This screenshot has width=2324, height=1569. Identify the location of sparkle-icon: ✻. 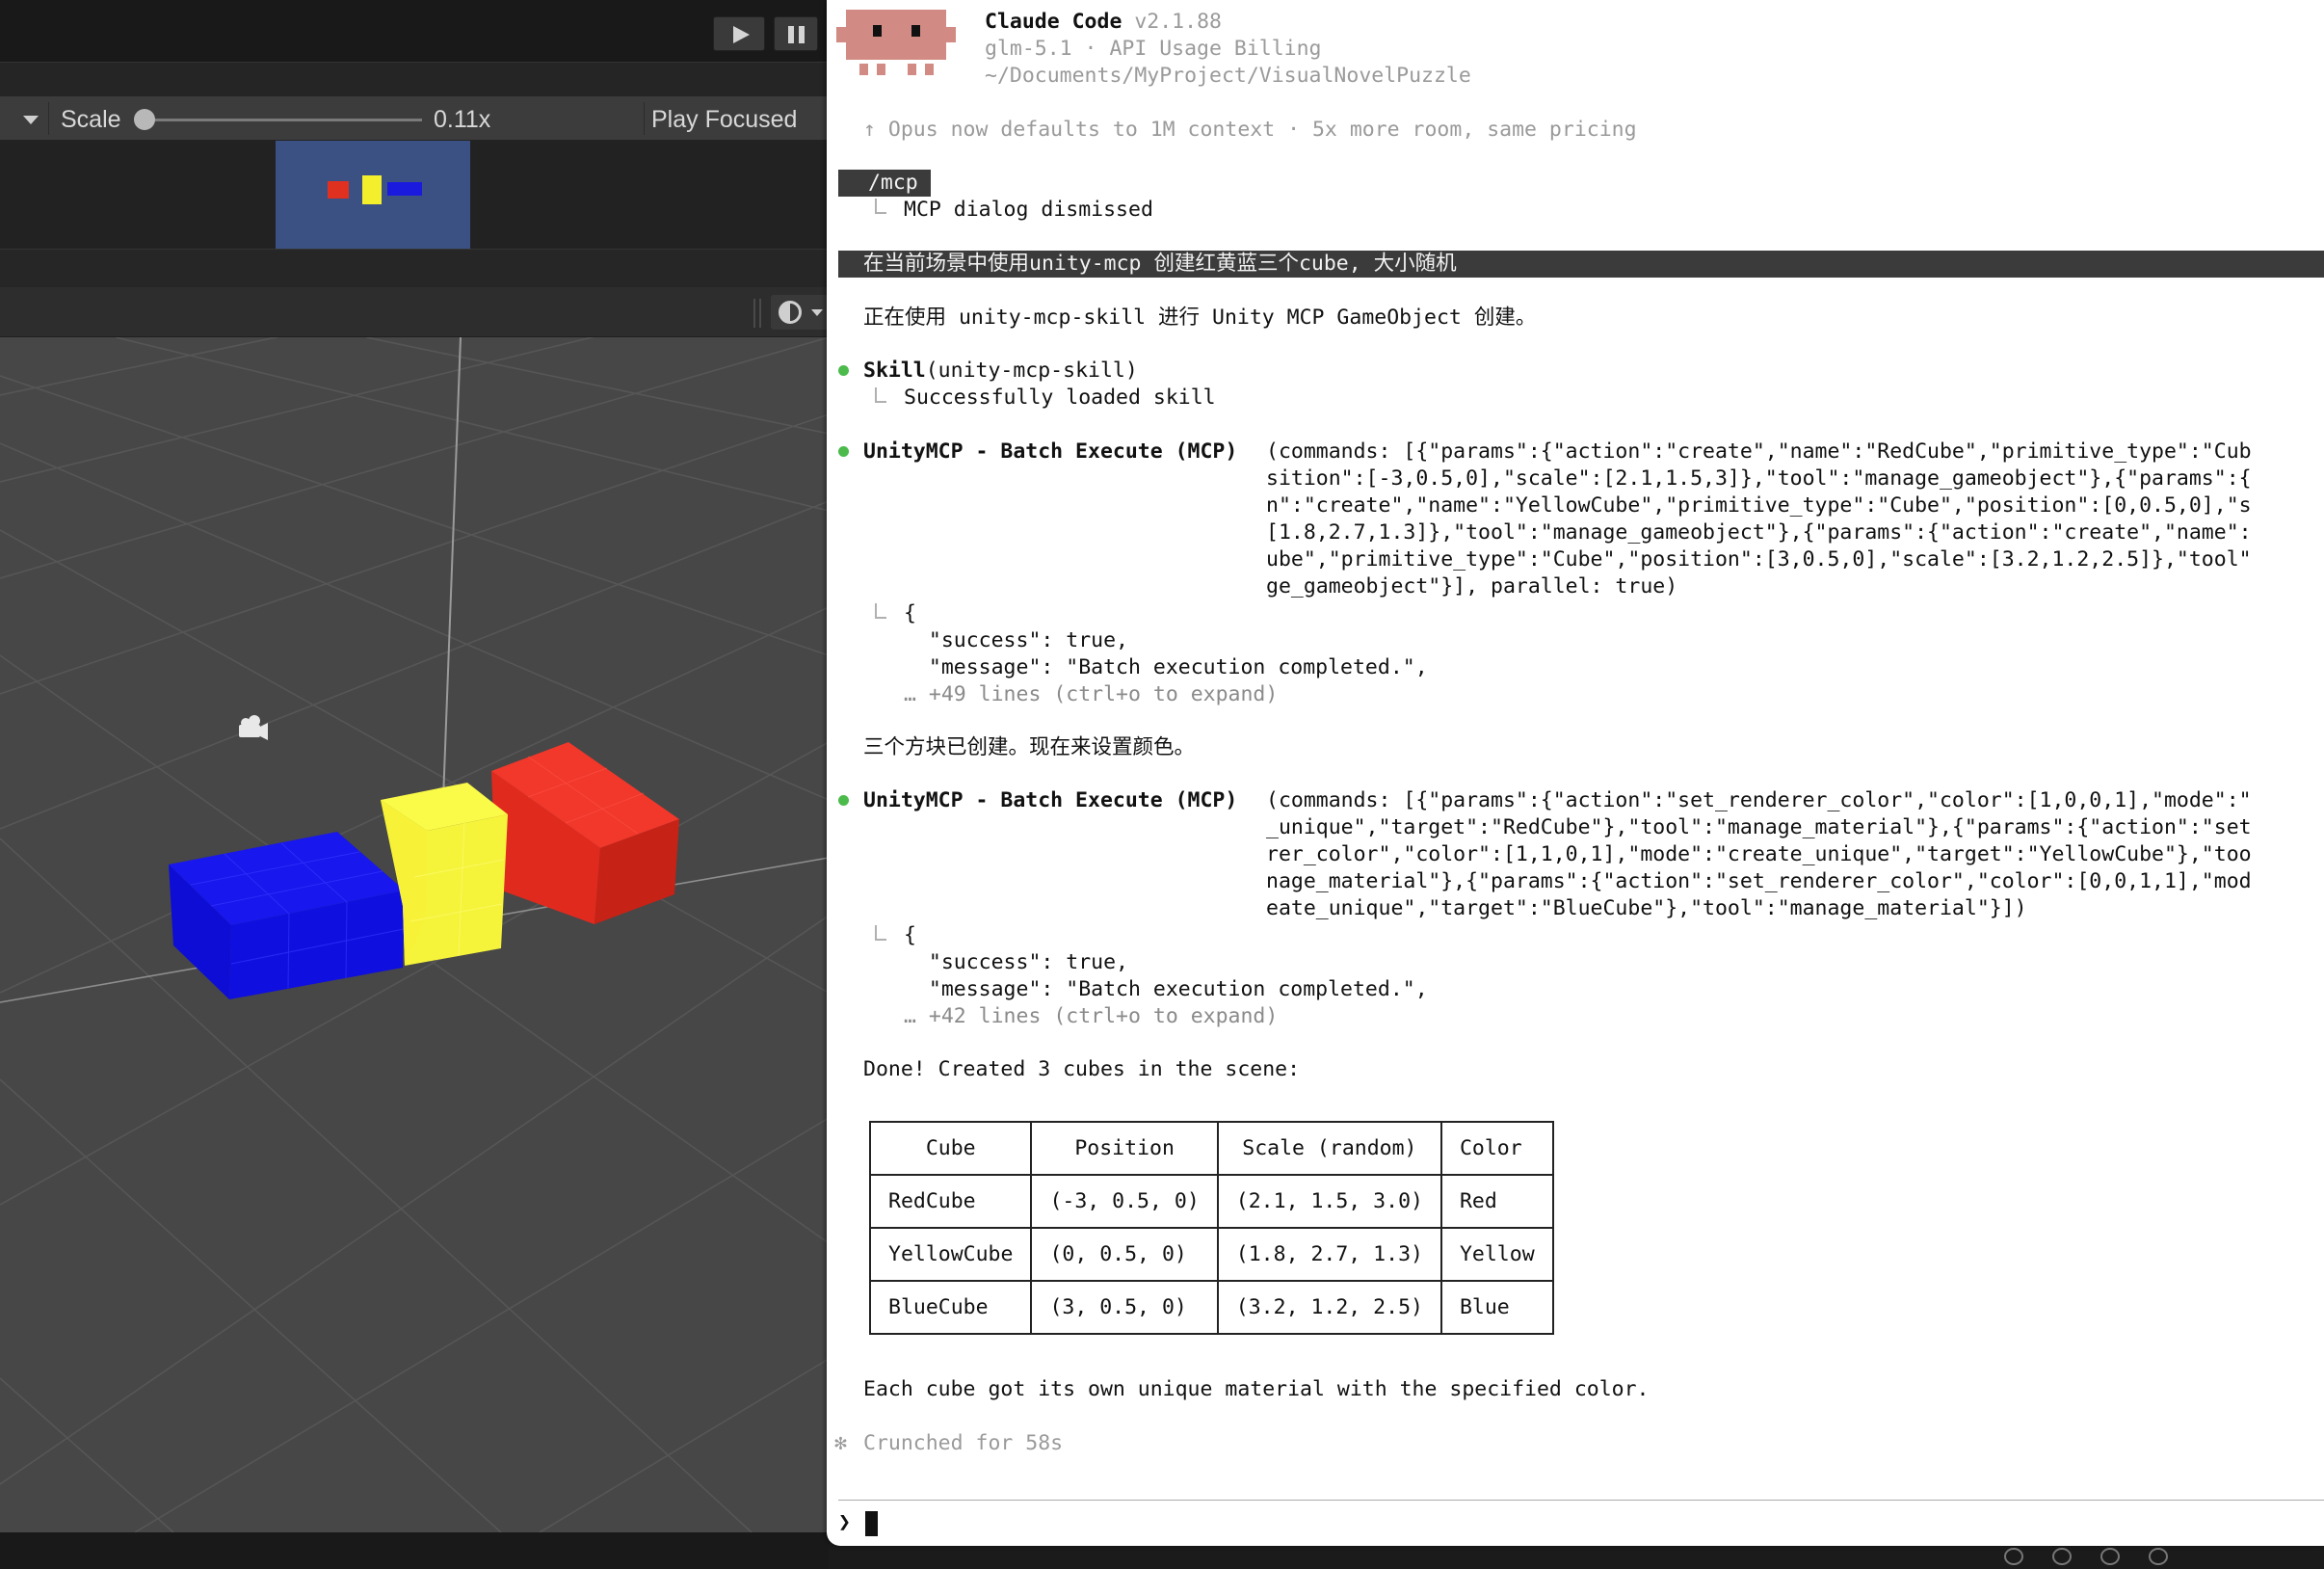
(841, 1443).